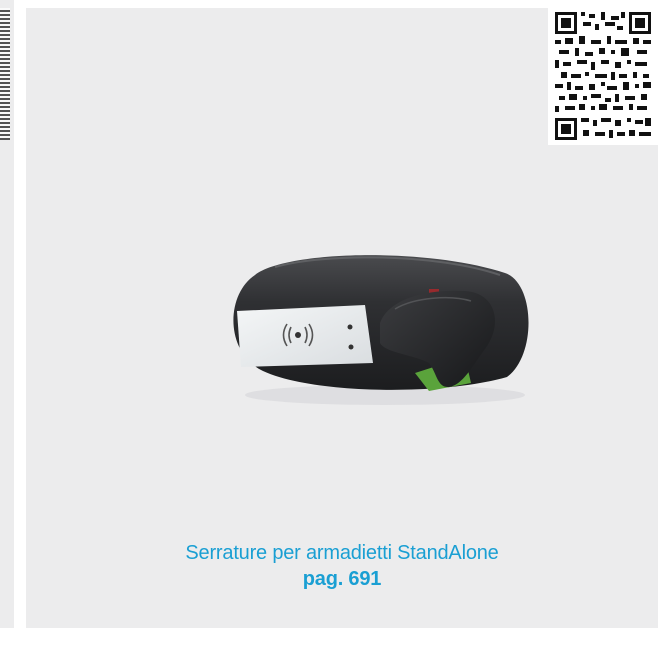  What do you see at coordinates (342, 579) in the screenshot?
I see `page-reference: pag. 691` at bounding box center [342, 579].